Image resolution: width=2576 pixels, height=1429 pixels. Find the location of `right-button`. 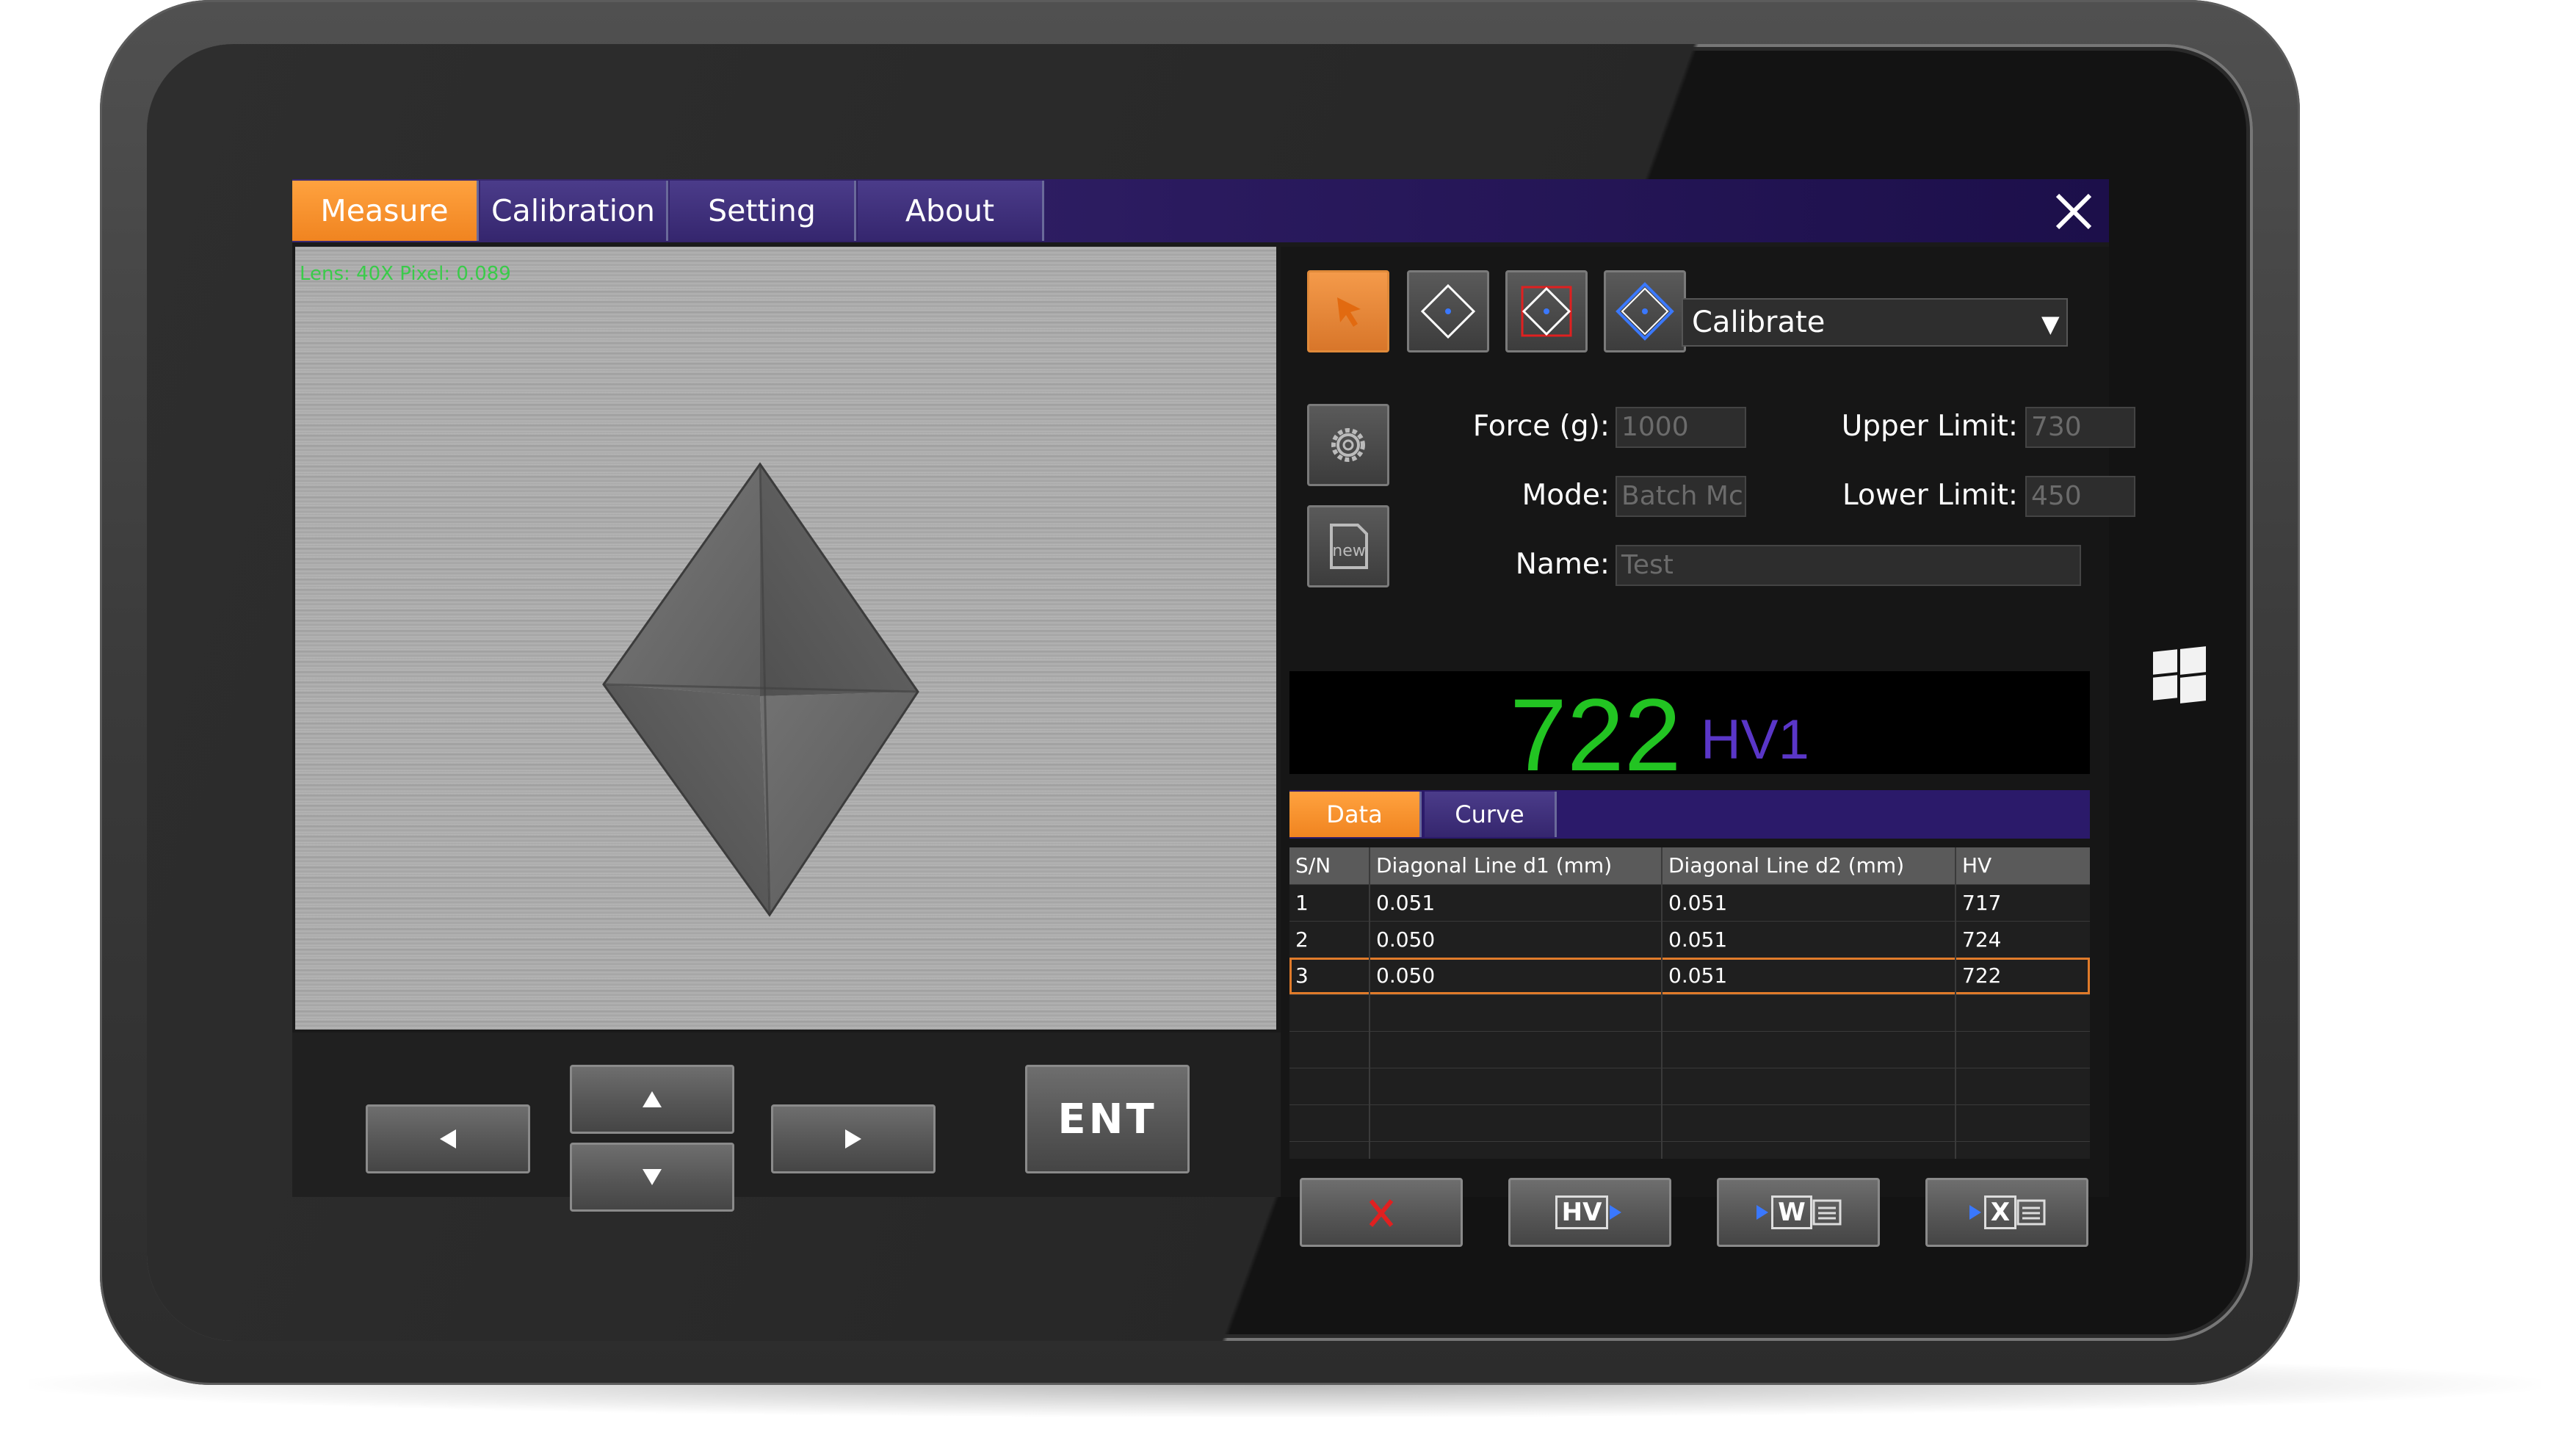

right-button is located at coordinates (853, 1138).